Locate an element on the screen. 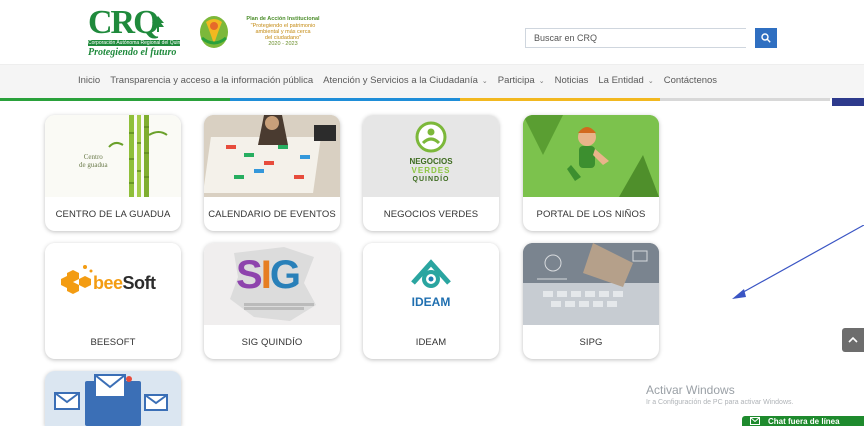 The image size is (864, 426). chevron-up-icon is located at coordinates (853, 339).